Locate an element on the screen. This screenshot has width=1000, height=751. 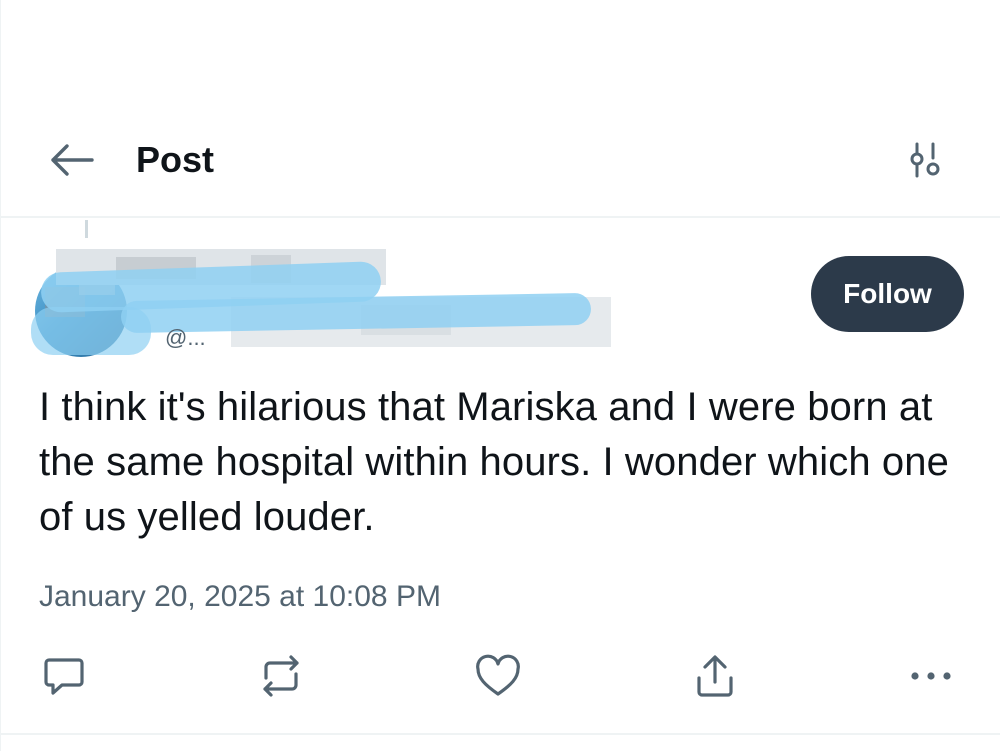
back-button is located at coordinates (71, 160).